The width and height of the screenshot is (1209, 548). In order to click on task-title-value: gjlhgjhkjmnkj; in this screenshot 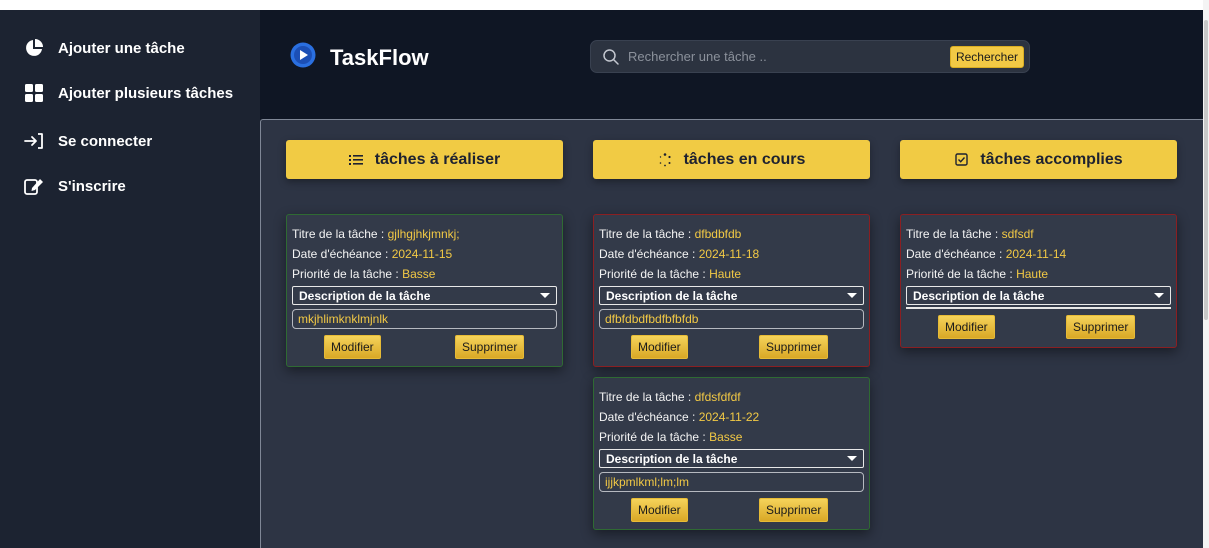, I will do `click(423, 234)`.